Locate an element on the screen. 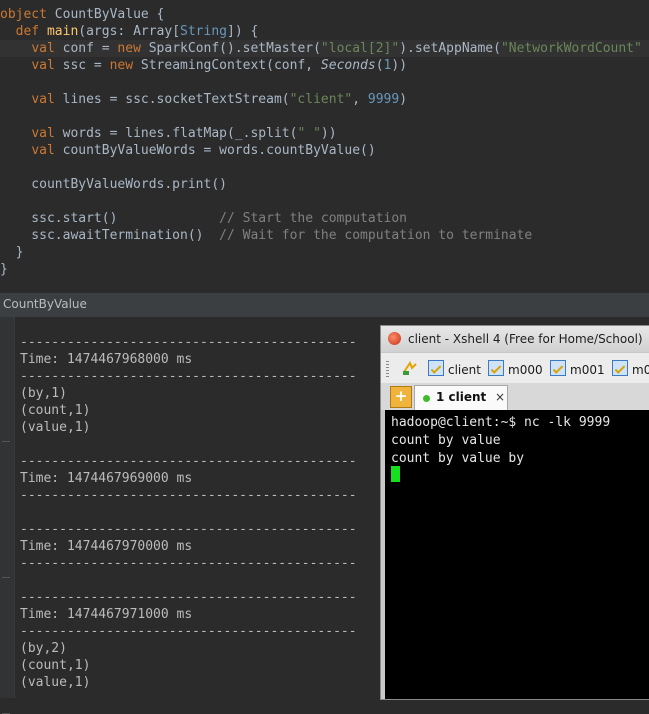 The width and height of the screenshot is (649, 714). run-panel-title: CountByValue is located at coordinates (45, 304).